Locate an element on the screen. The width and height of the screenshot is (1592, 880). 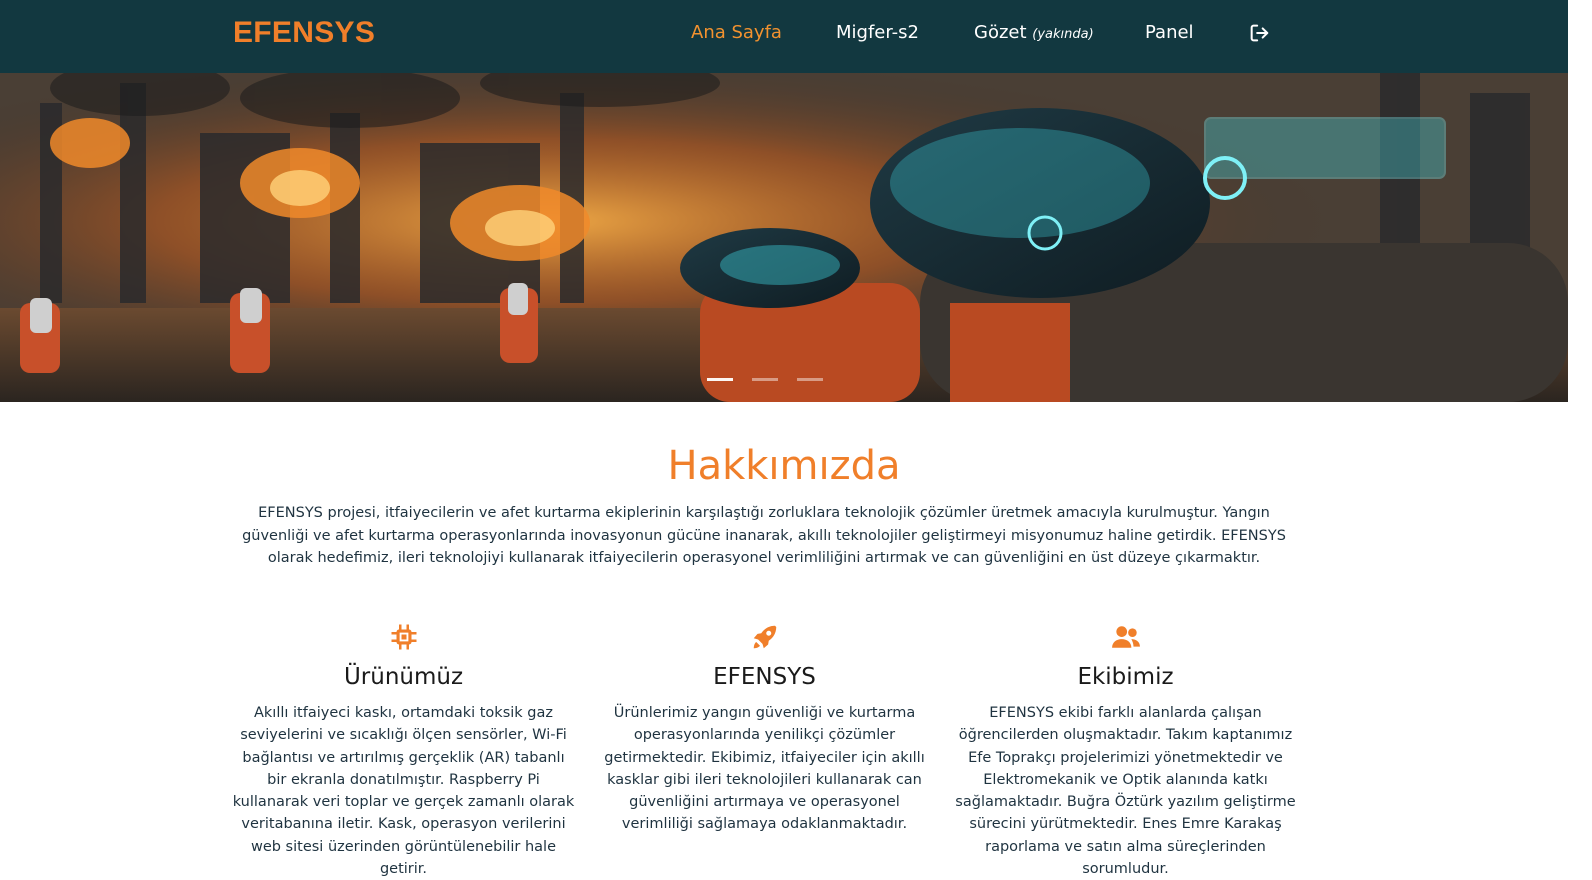
users-icon is located at coordinates (1125, 637).